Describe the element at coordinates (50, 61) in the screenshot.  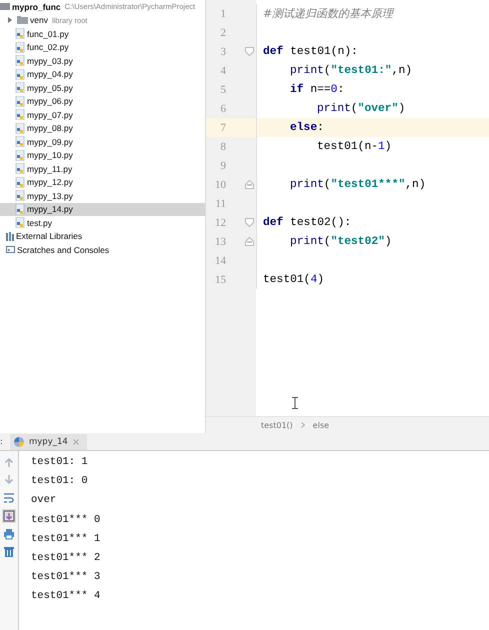
I see `item-label: mypy_03.py` at that location.